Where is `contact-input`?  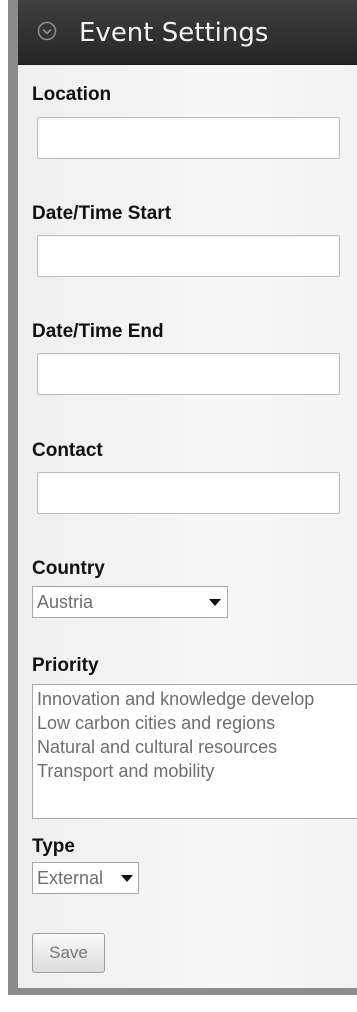 contact-input is located at coordinates (188, 493).